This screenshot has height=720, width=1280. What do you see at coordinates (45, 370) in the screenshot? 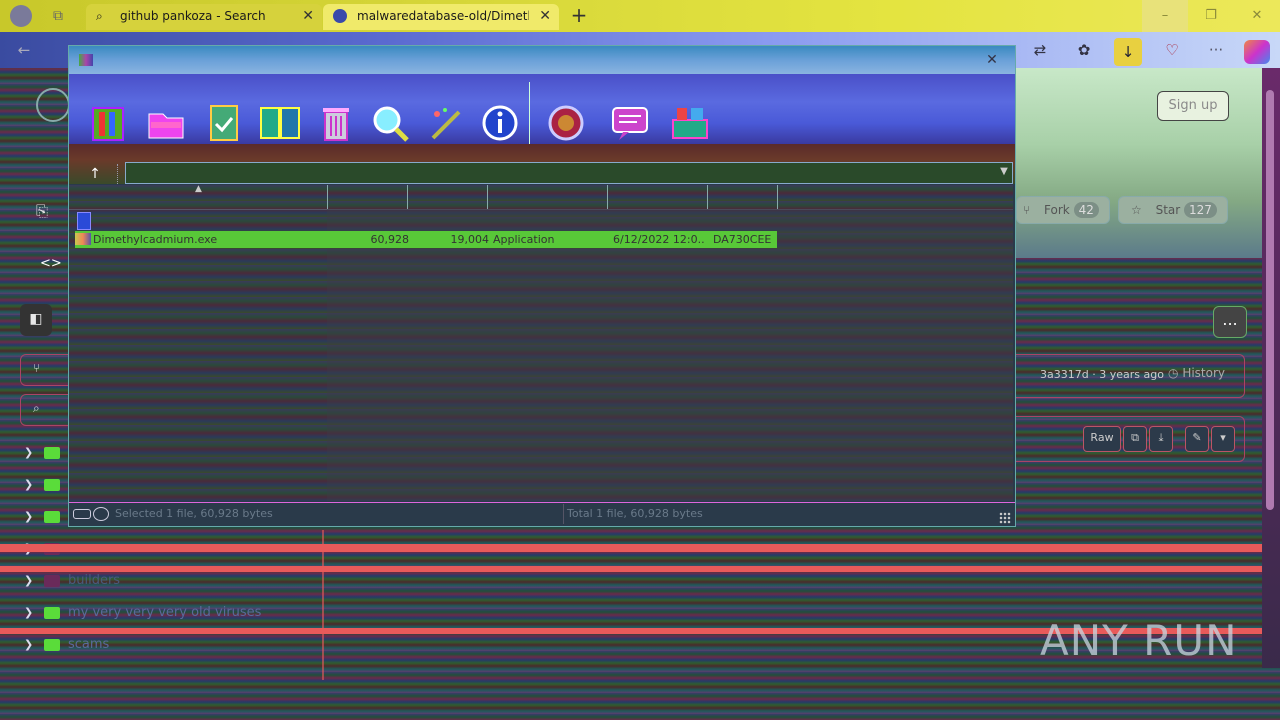
I see `branch-selector: ⑂` at bounding box center [45, 370].